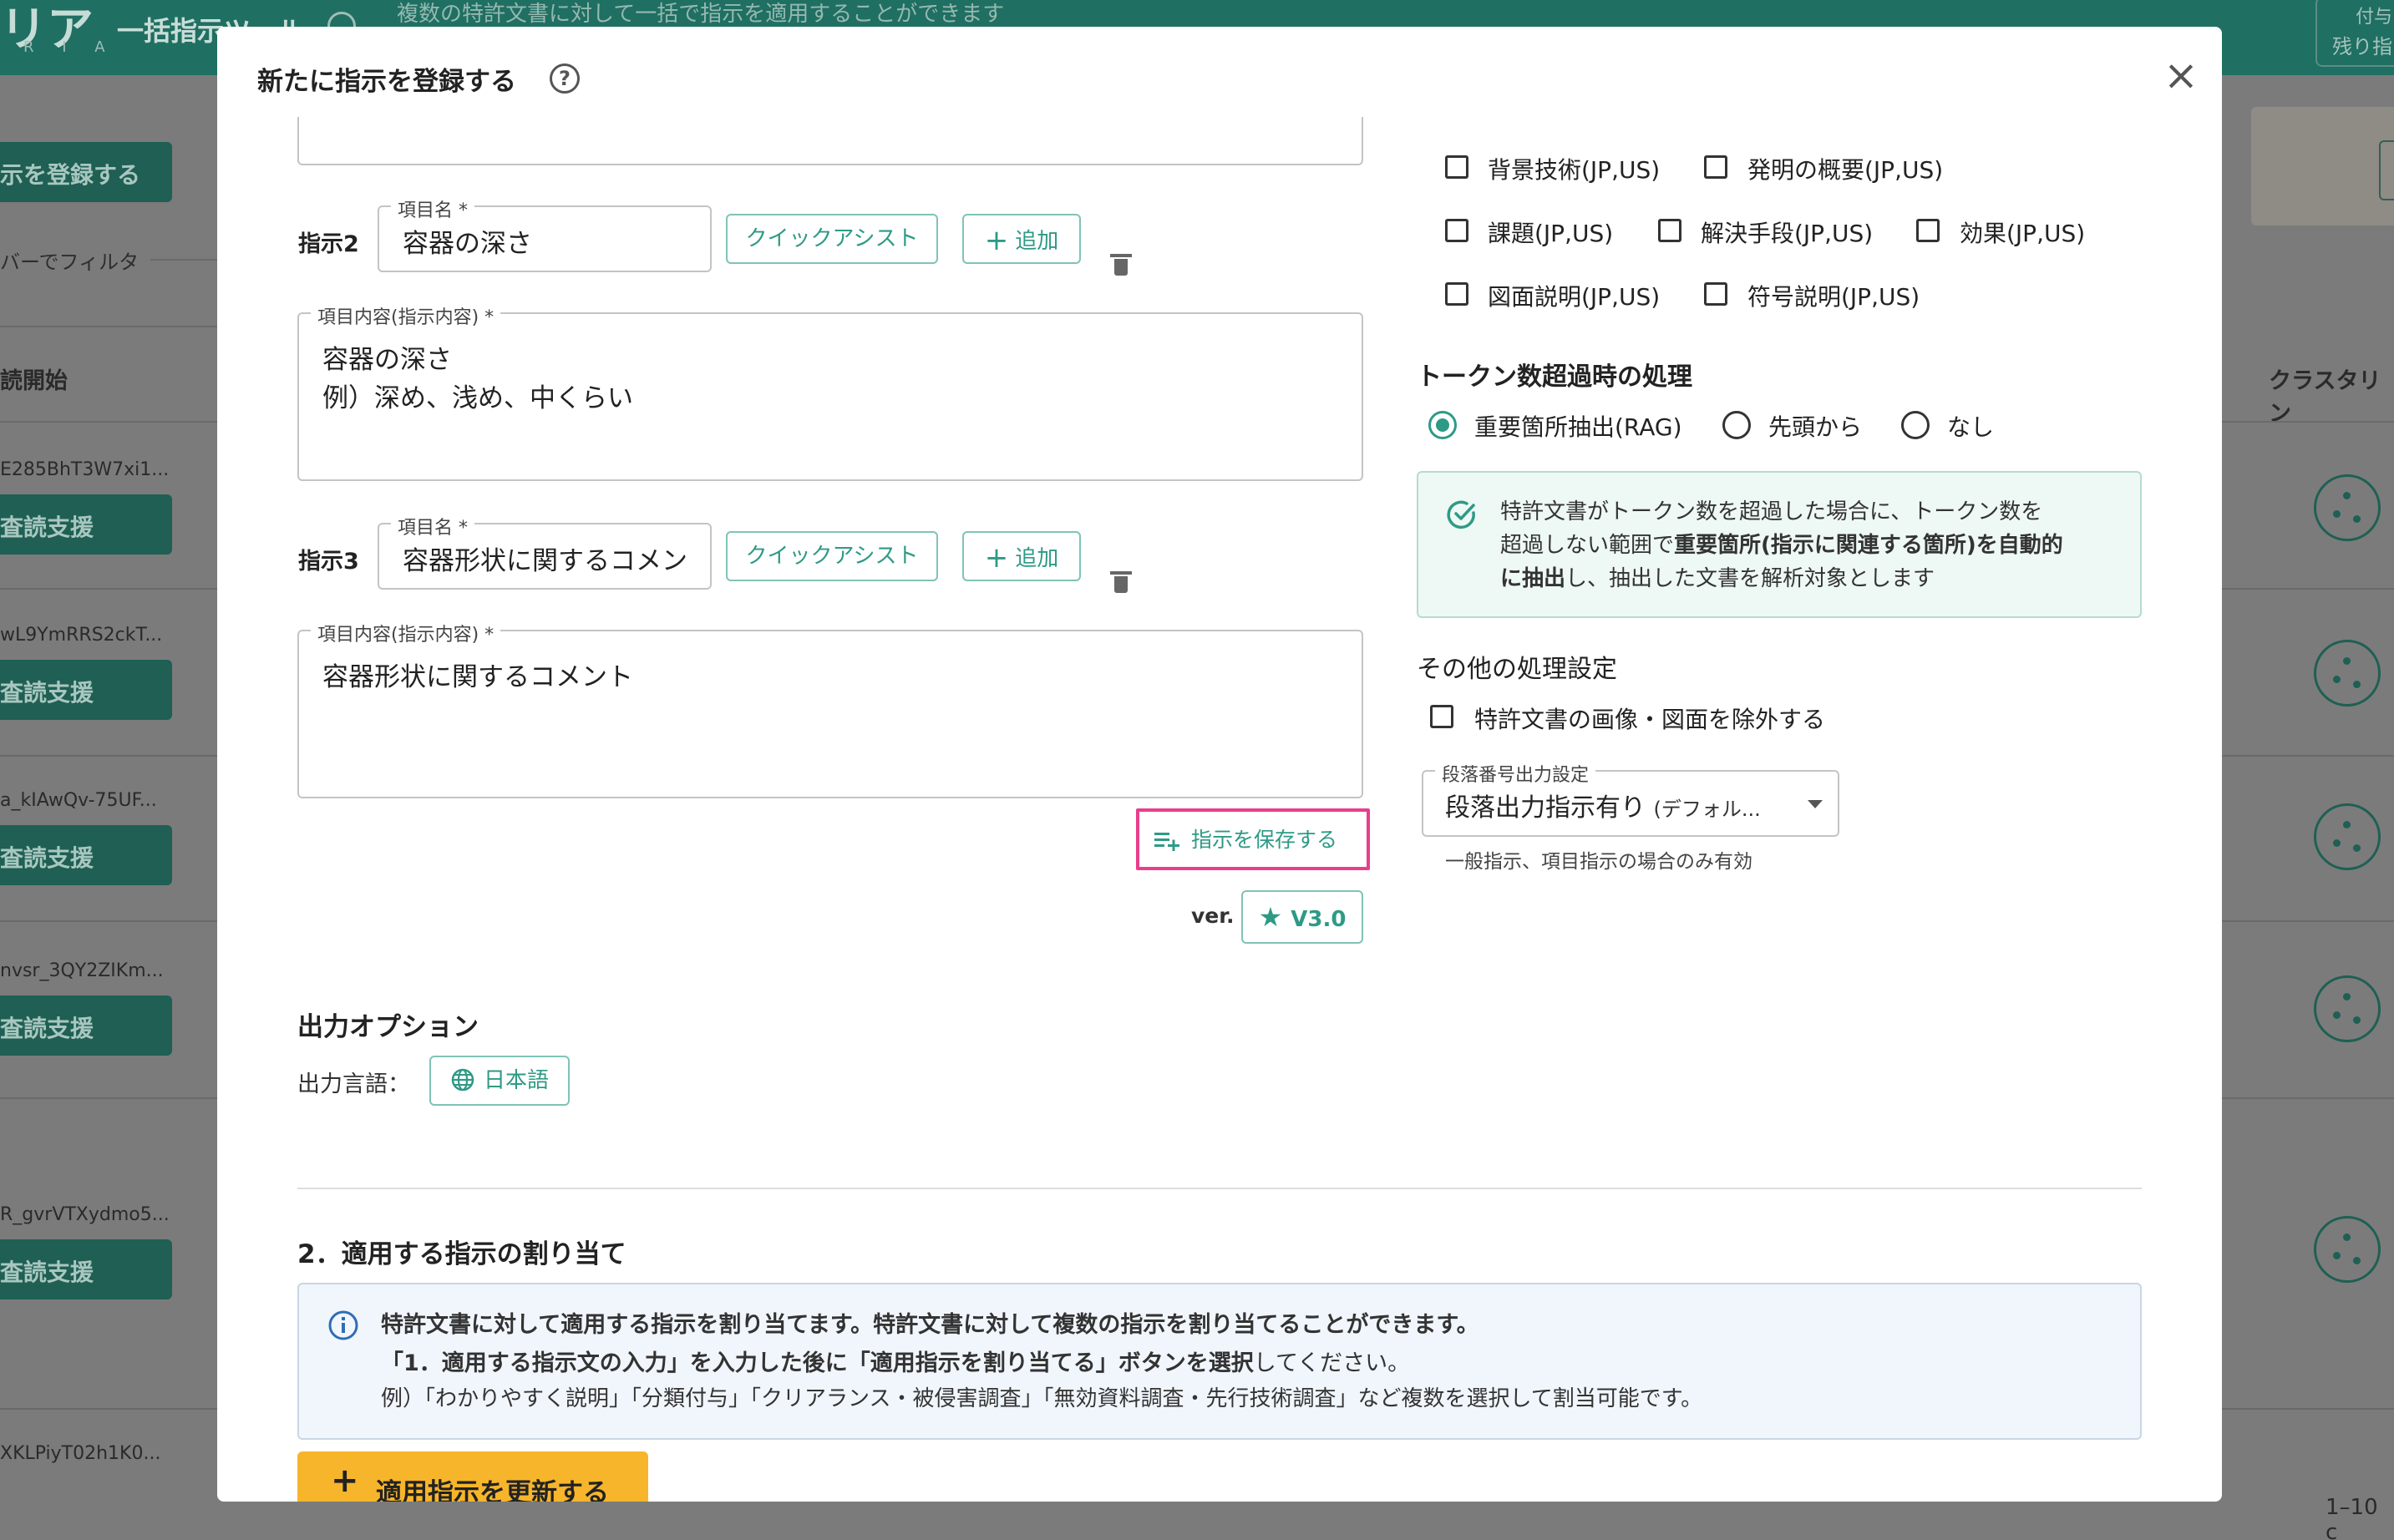  I want to click on checkbox-label: 背景技術(JP,US), so click(1574, 170).